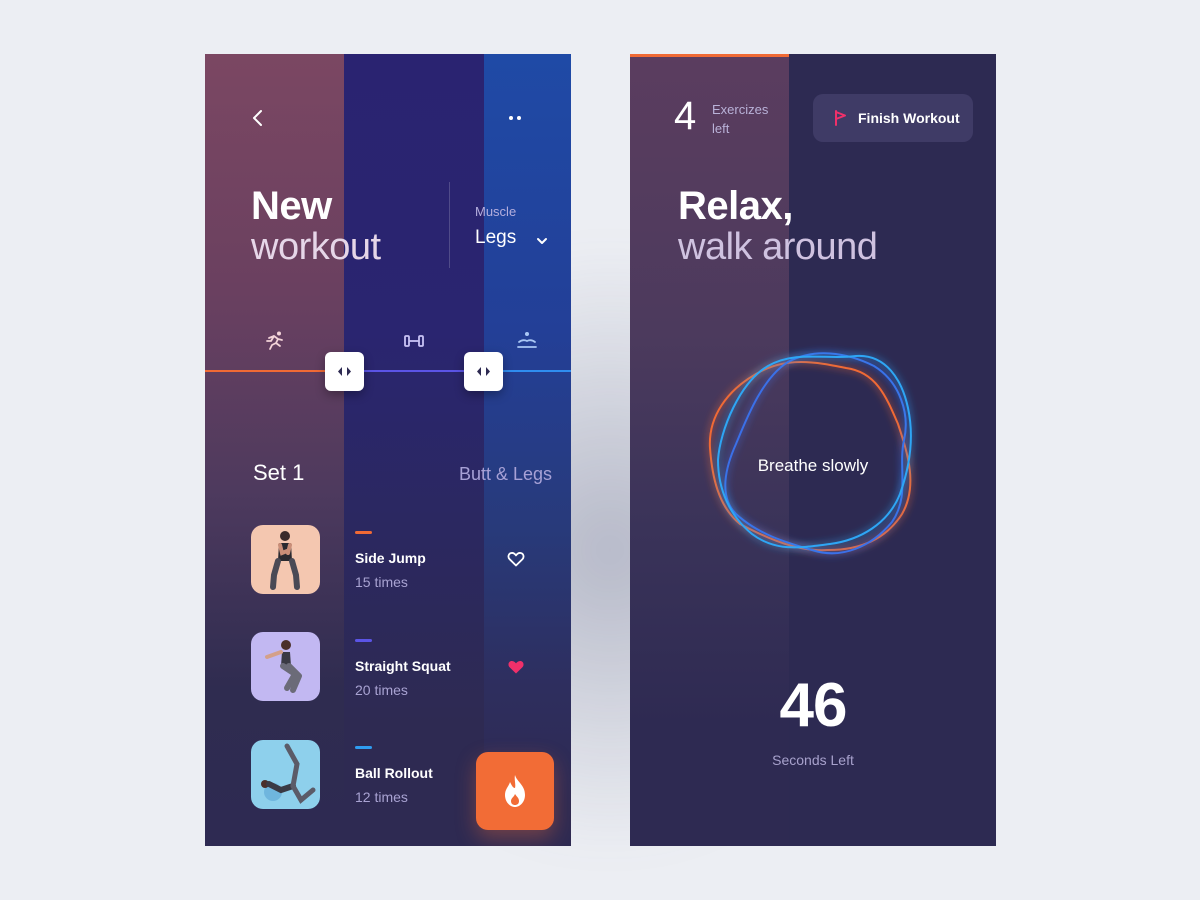 This screenshot has width=1200, height=900. Describe the element at coordinates (516, 559) in the screenshot. I see `heart-outline-icon` at that location.